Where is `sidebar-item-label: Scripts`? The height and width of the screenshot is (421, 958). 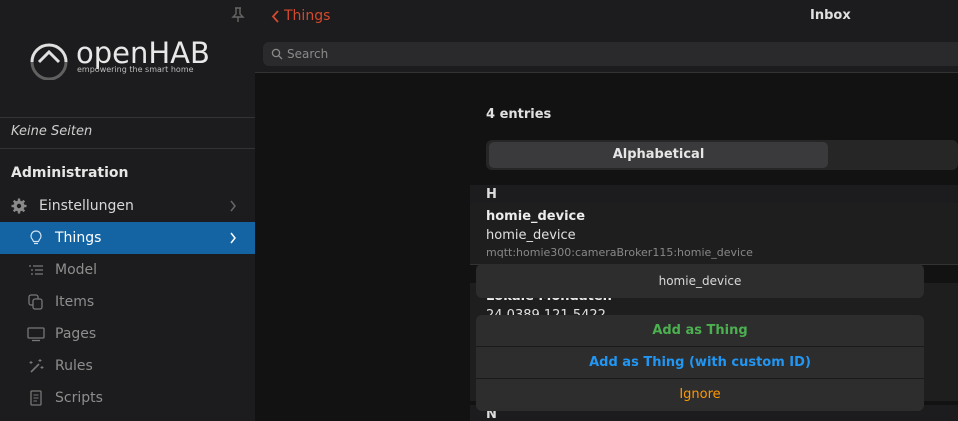
sidebar-item-label: Scripts is located at coordinates (79, 398).